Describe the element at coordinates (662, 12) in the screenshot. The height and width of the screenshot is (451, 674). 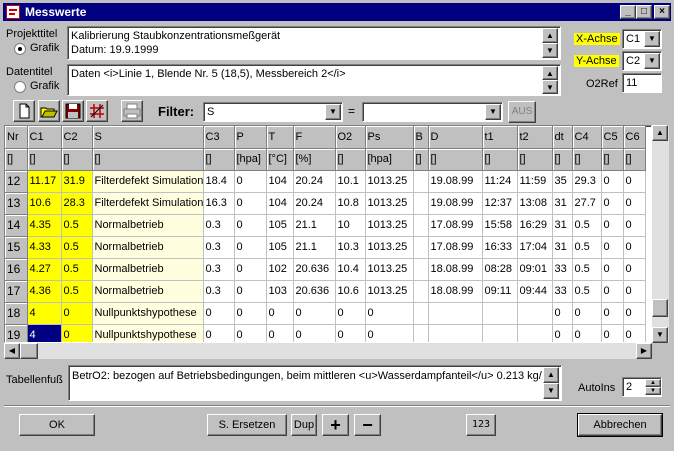
I see `close-button: ×` at that location.